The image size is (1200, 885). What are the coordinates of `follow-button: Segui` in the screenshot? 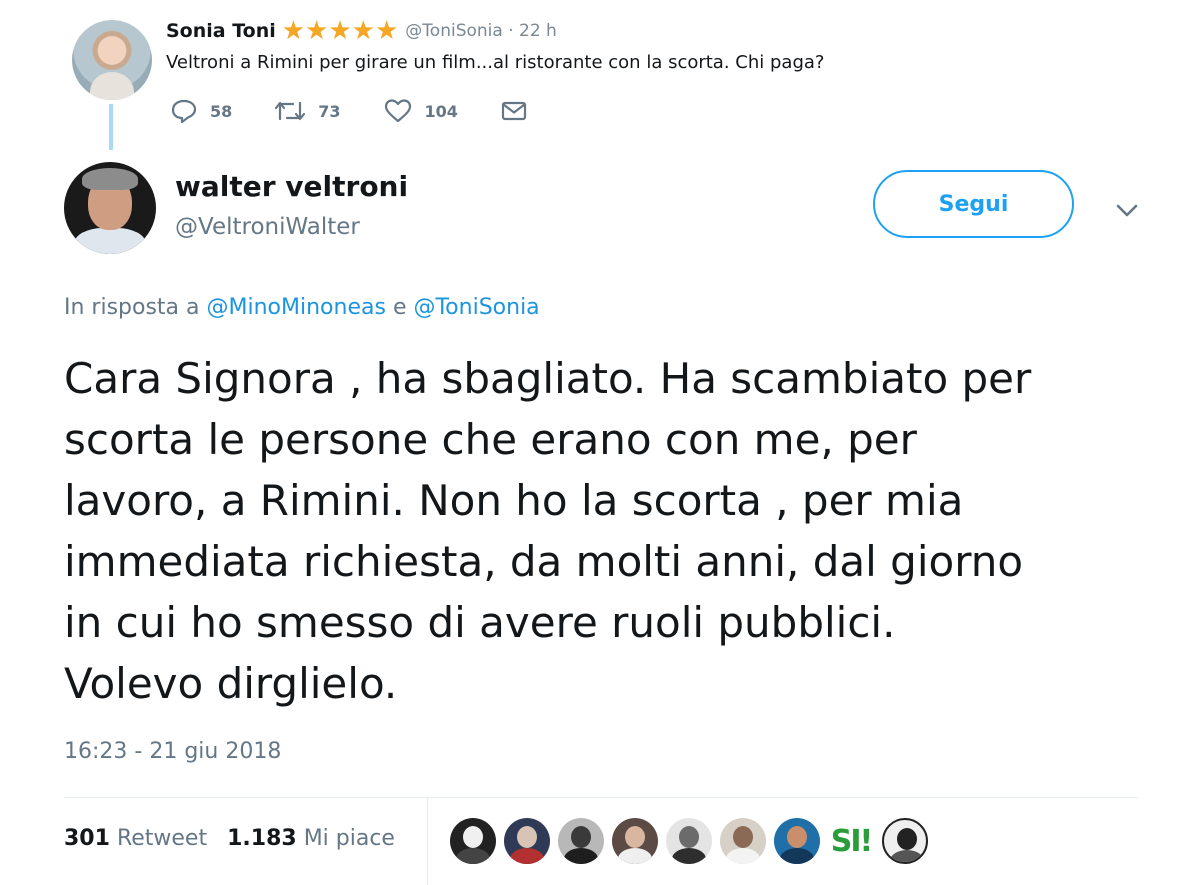 It's located at (973, 204).